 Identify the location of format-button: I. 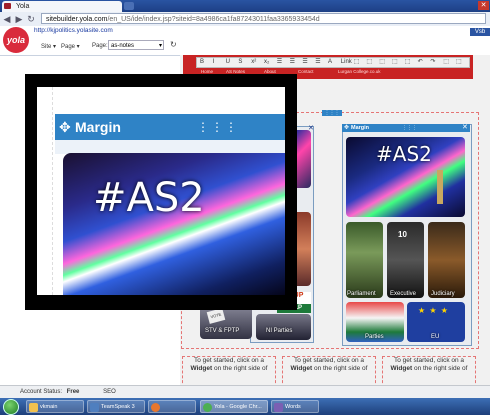
(214, 62).